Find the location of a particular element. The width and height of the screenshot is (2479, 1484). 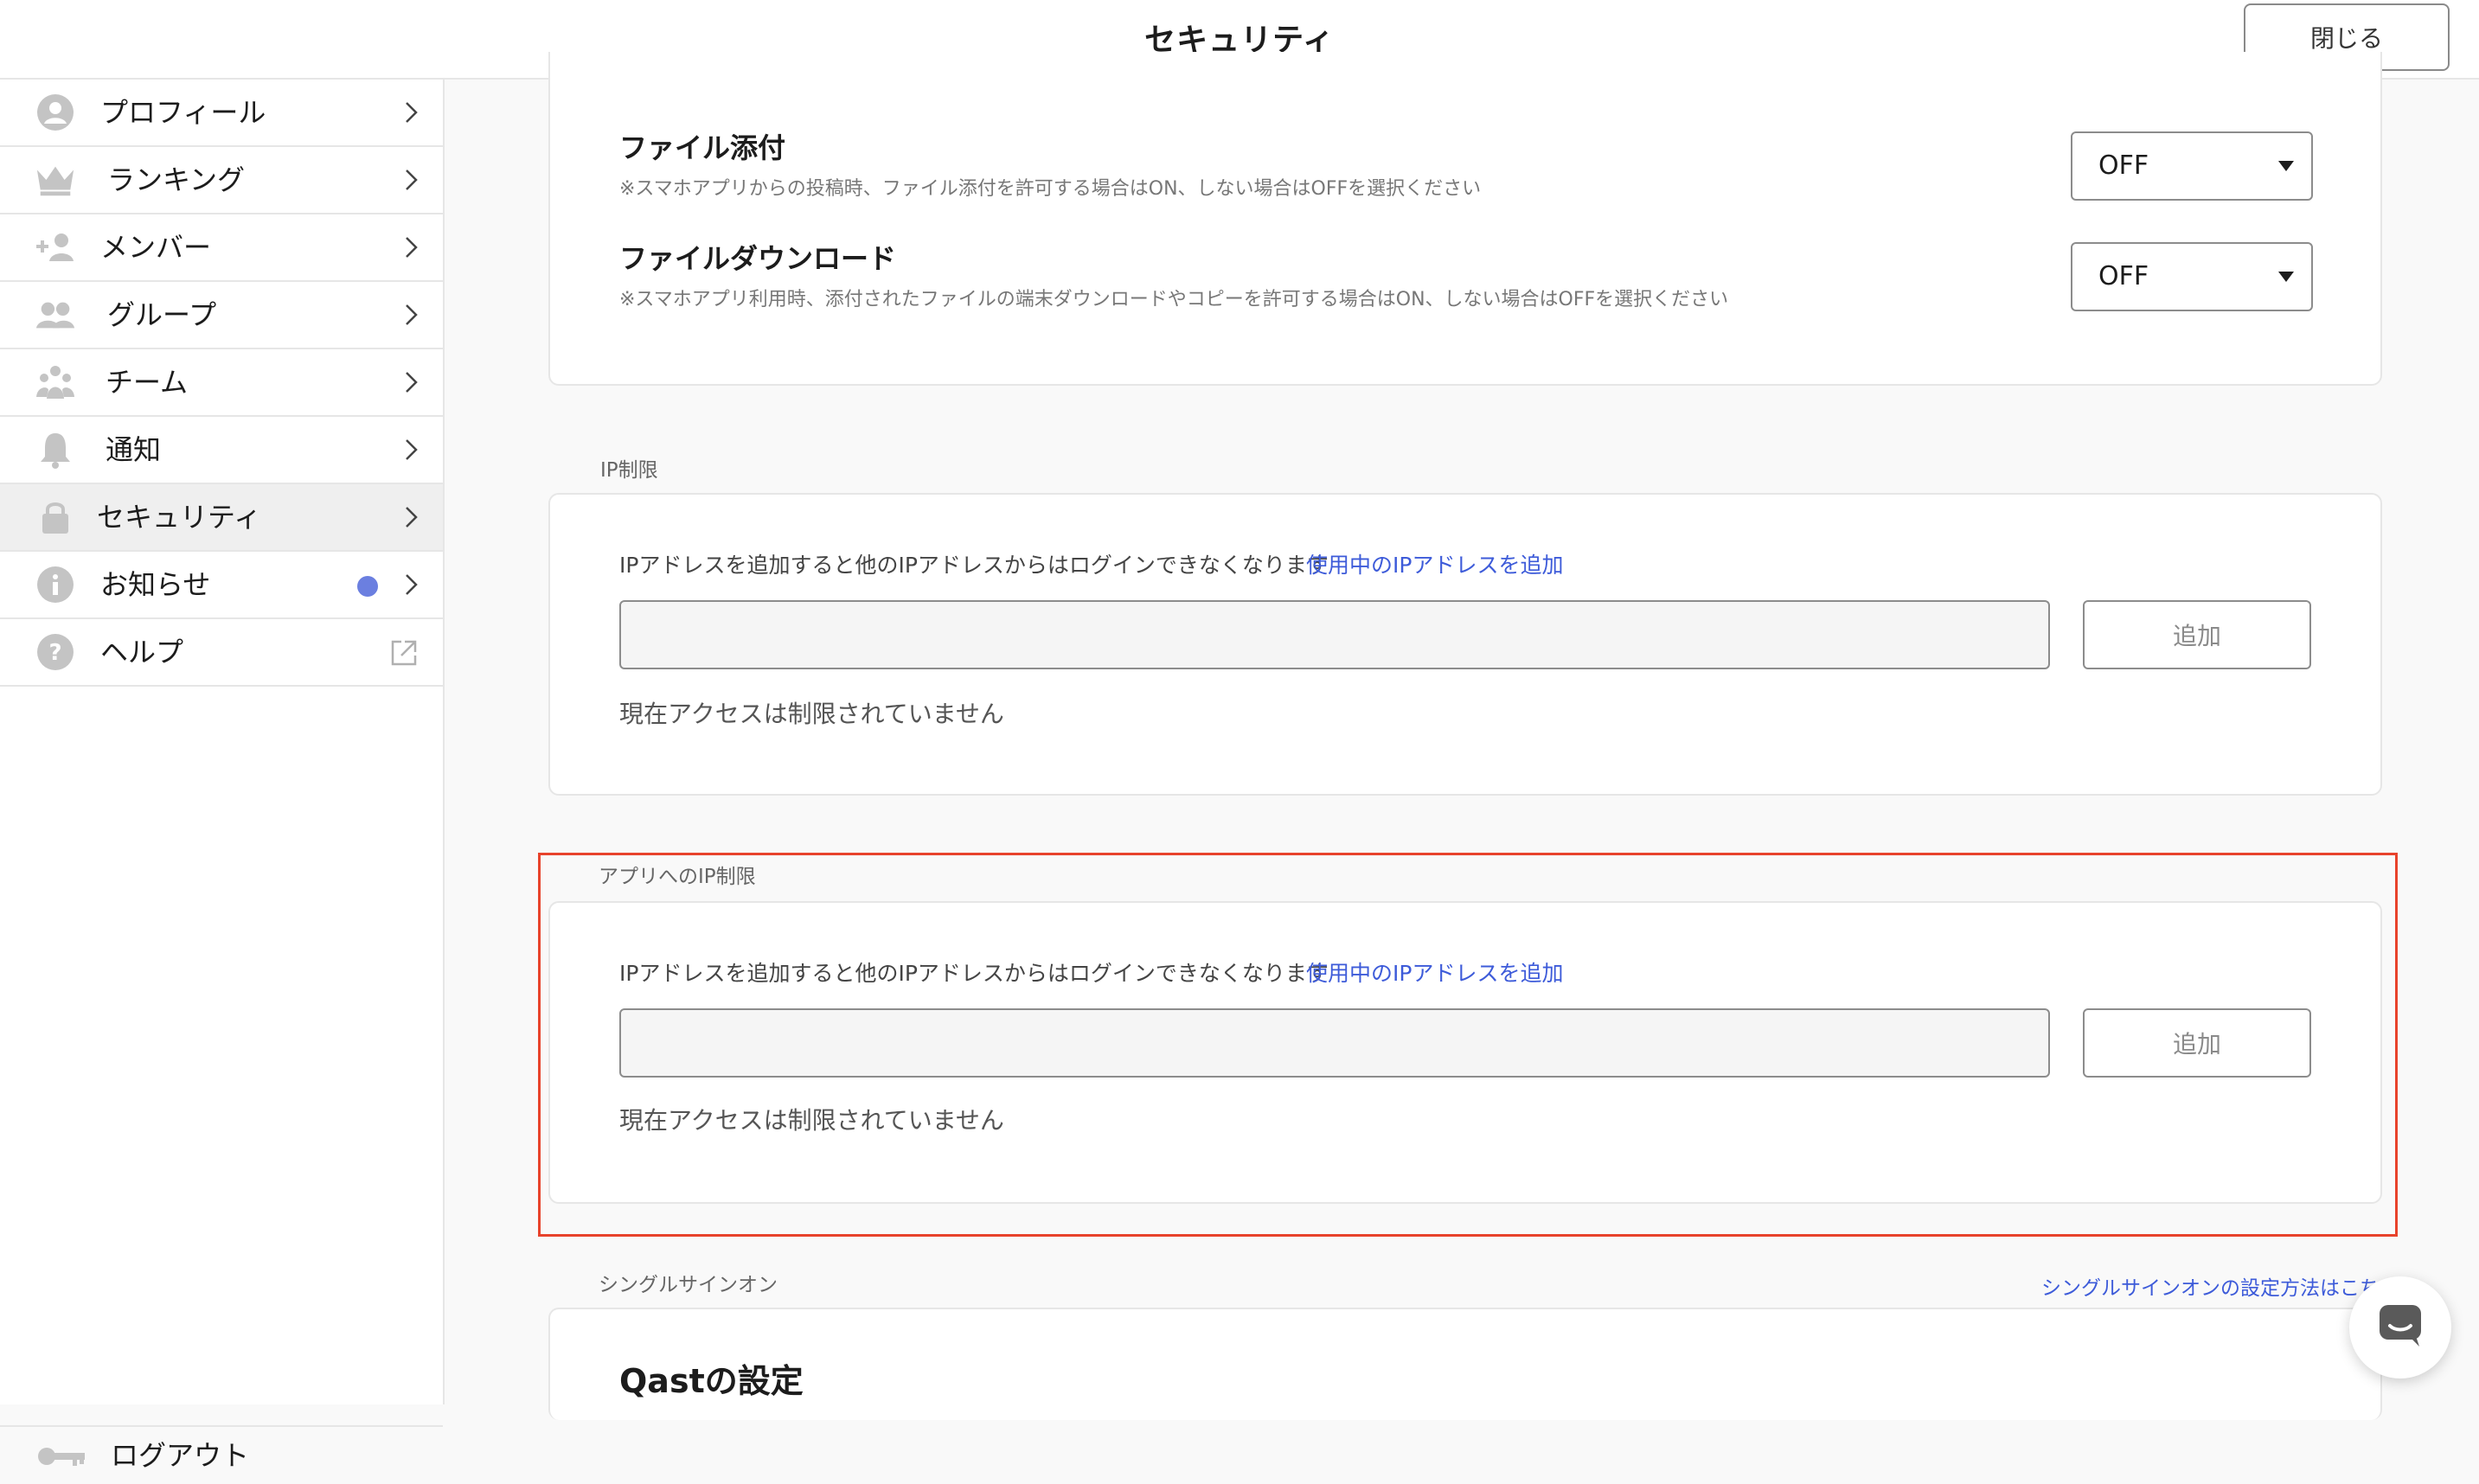

sidebar-item-members: メンバー is located at coordinates (221, 248).